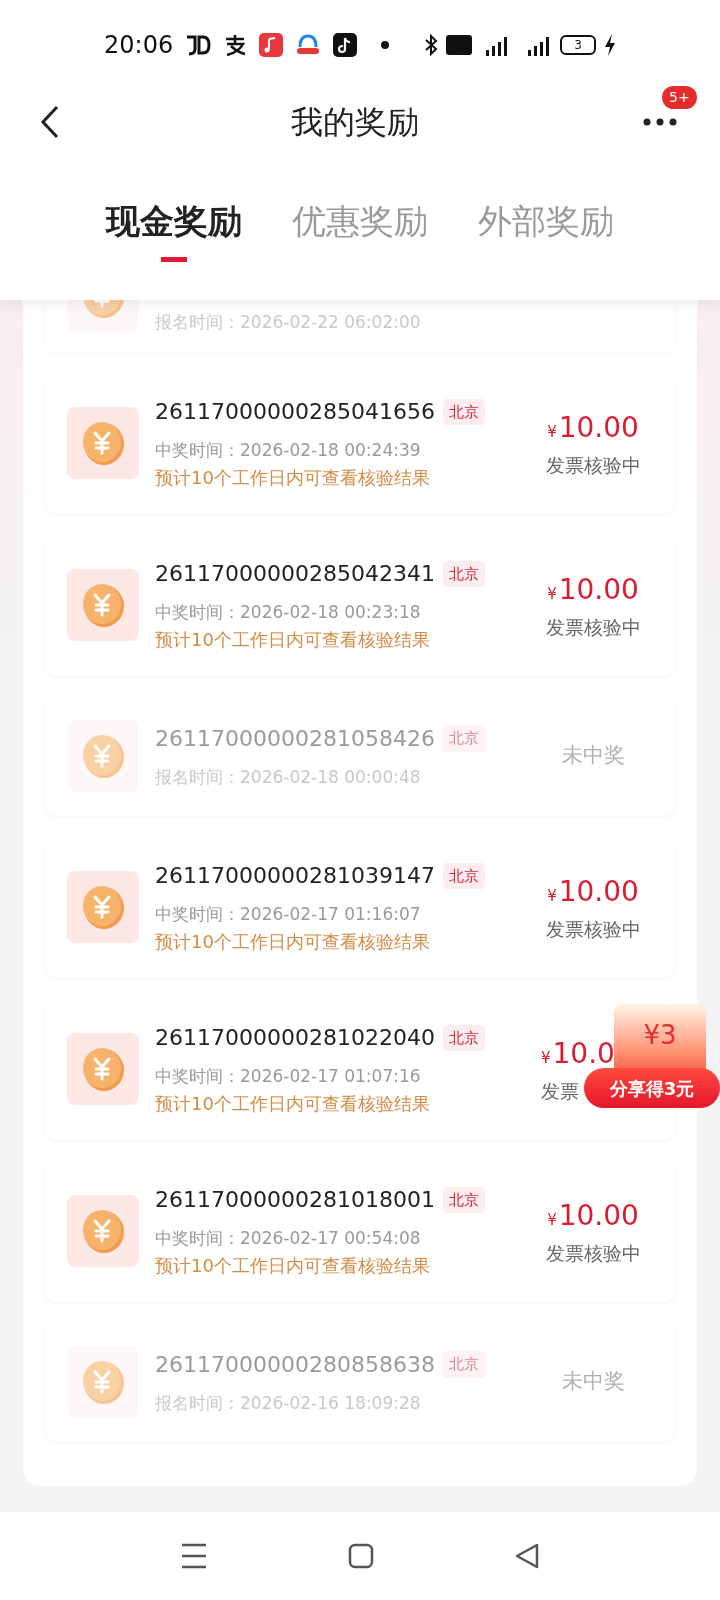  What do you see at coordinates (295, 1038) in the screenshot?
I see `record-number: 26117000000281022040` at bounding box center [295, 1038].